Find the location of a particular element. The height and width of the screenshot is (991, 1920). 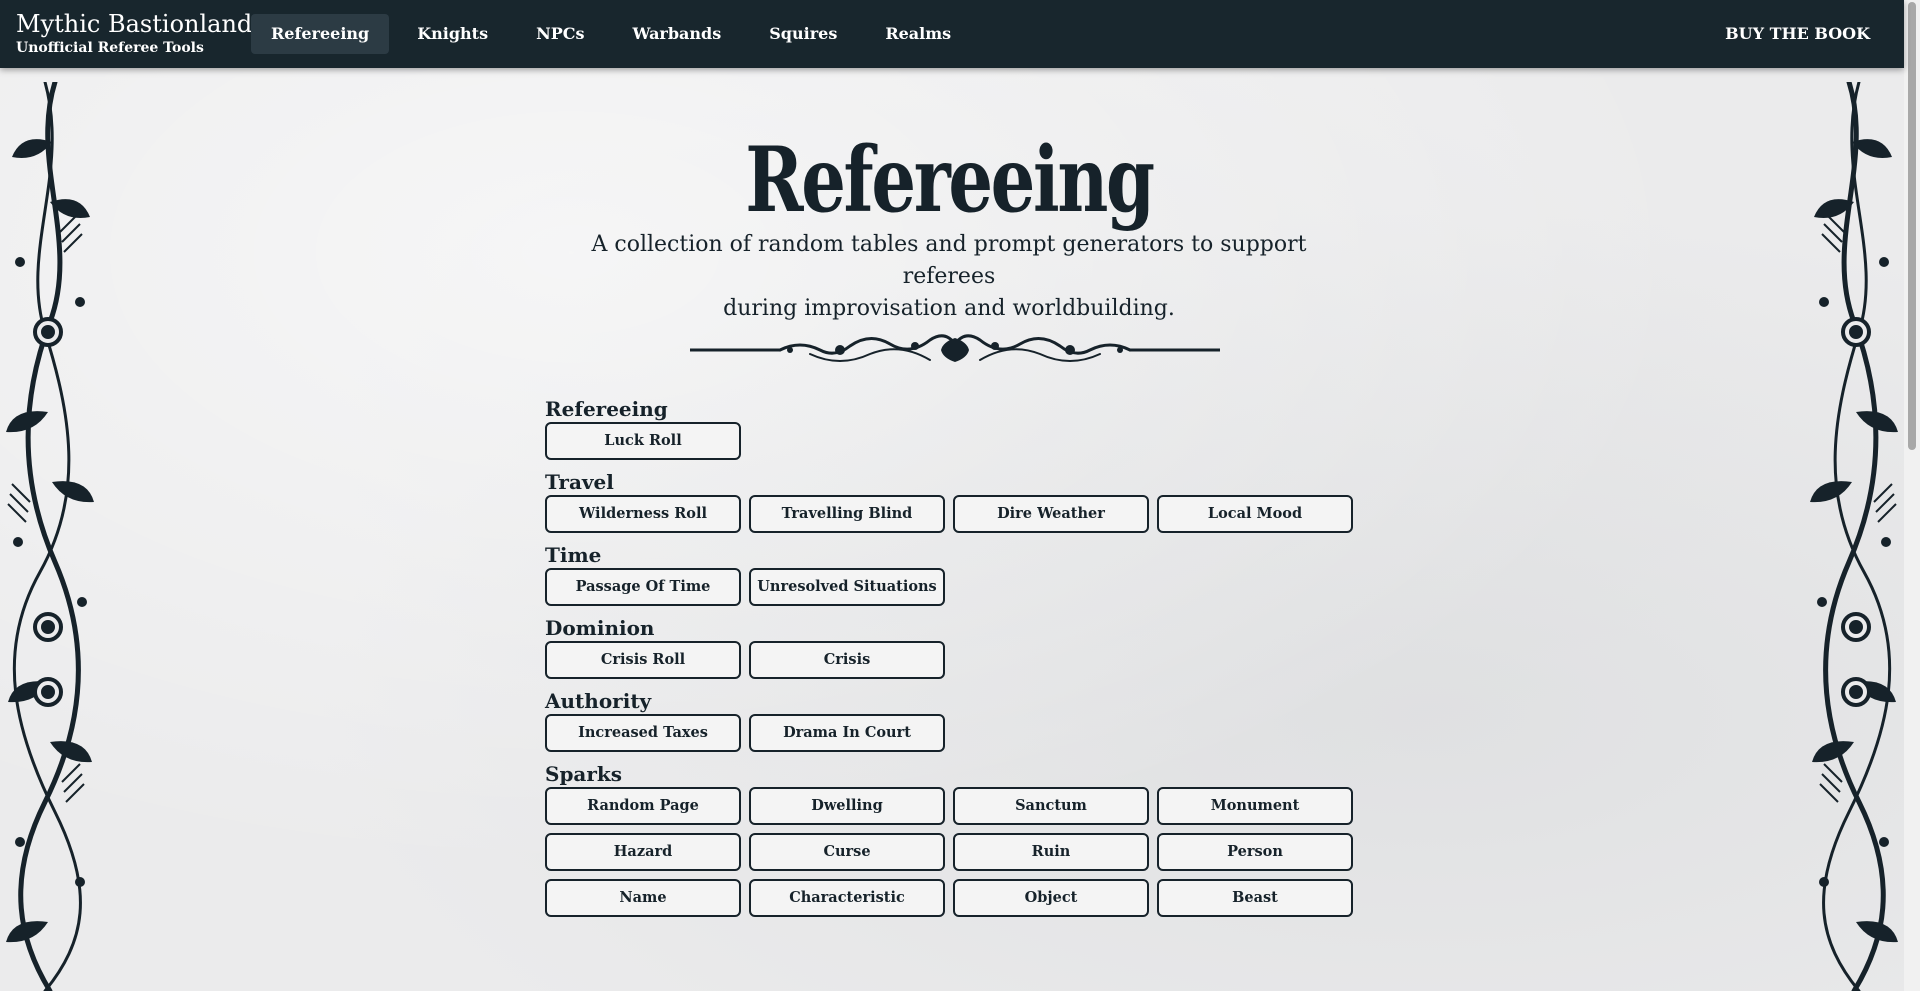

section-authority: Authority Increased Taxes Drama In Court is located at coordinates (949, 720).